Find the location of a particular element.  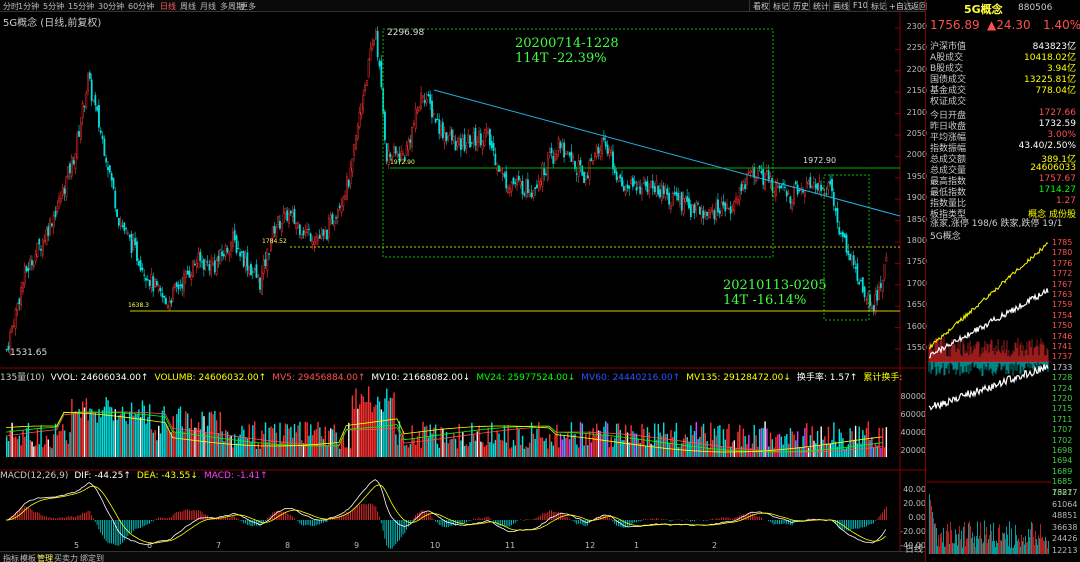

volume-tick: 60000 is located at coordinates (913, 414).